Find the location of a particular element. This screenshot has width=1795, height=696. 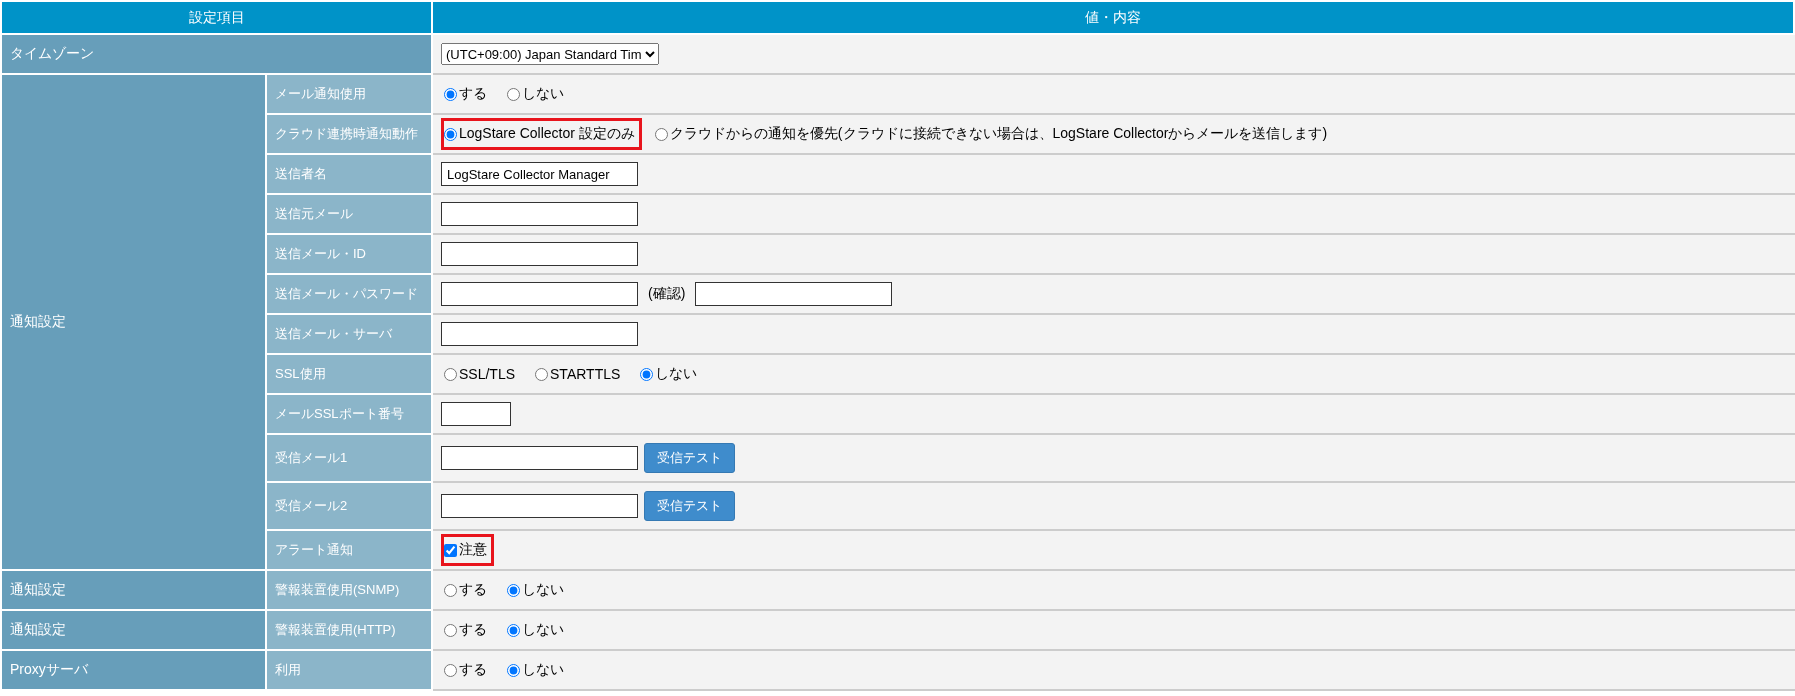

option-label: クラウドからの通知を優先(クラウドに接続できない場合は、LogStare Collectorからメールを送信します) is located at coordinates (998, 134).